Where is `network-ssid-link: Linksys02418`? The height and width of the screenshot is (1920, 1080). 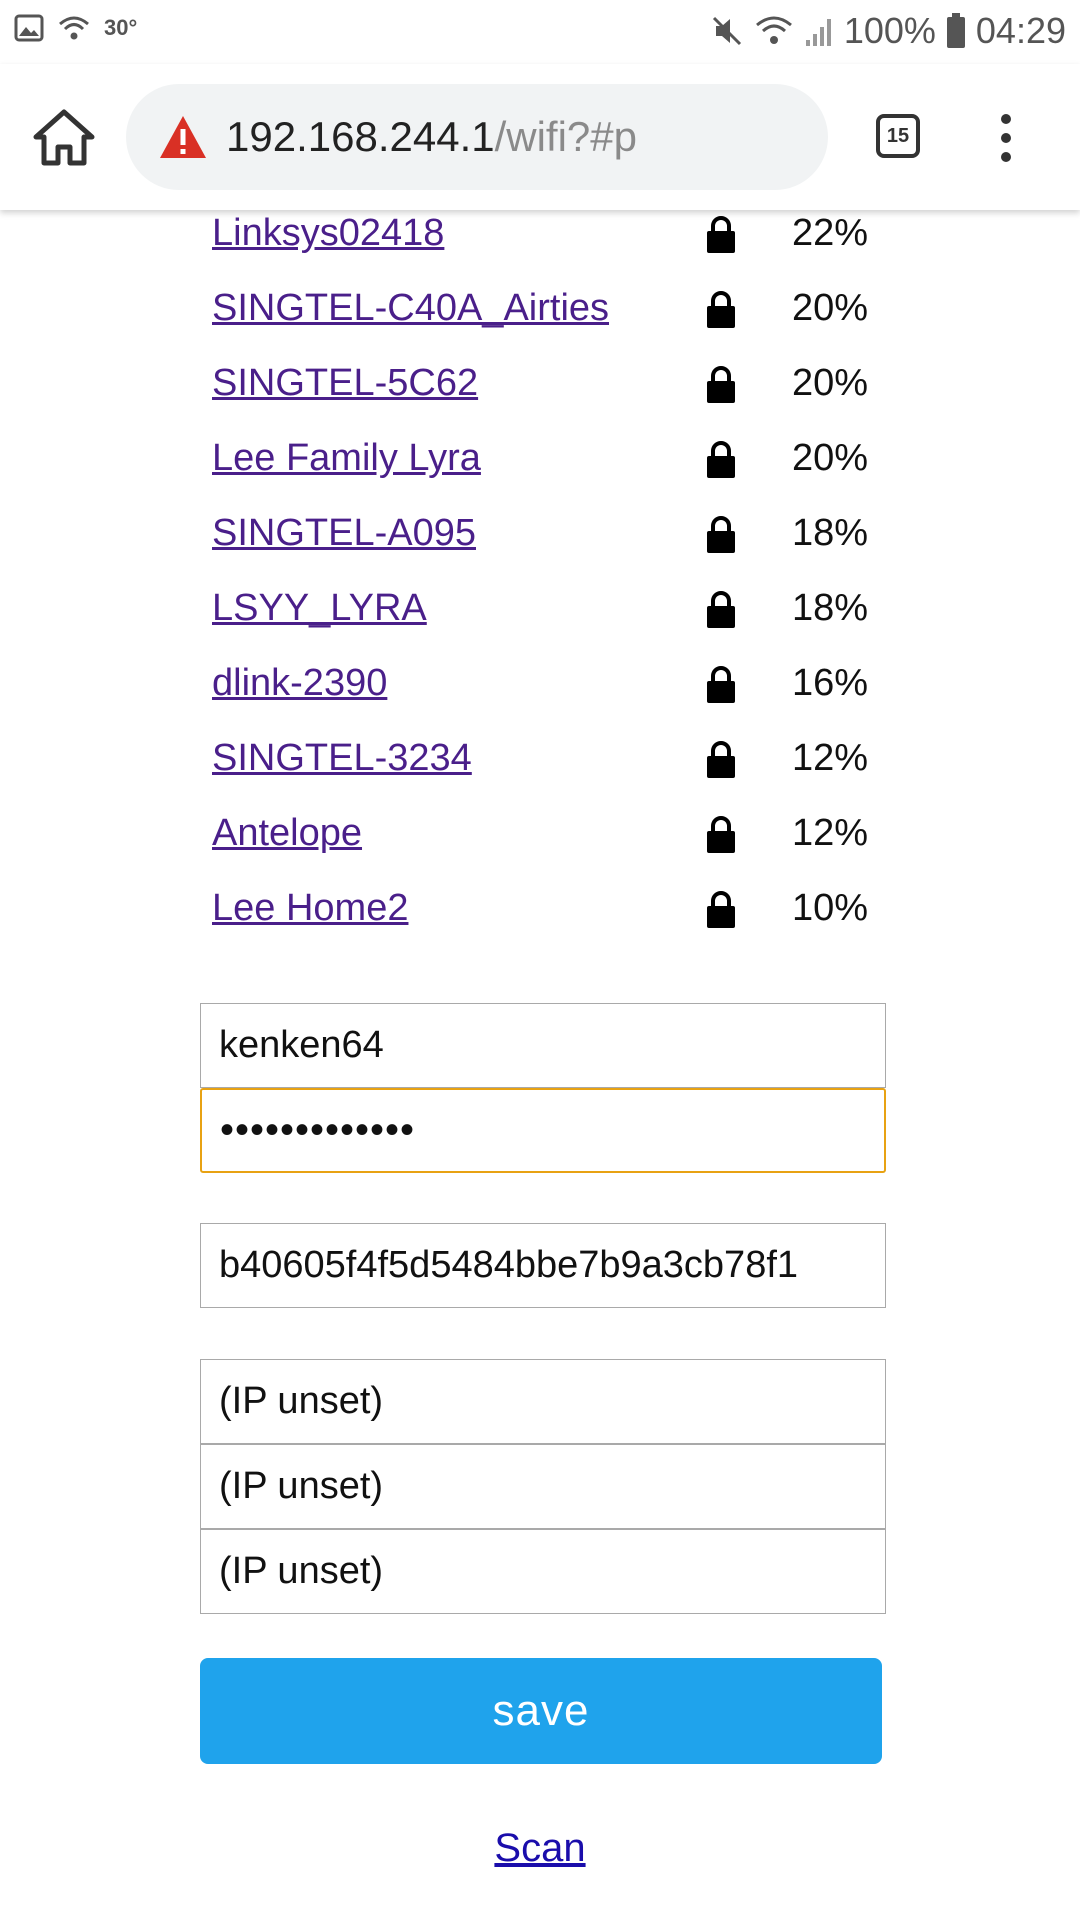
network-ssid-link: Linksys02418 is located at coordinates (328, 233).